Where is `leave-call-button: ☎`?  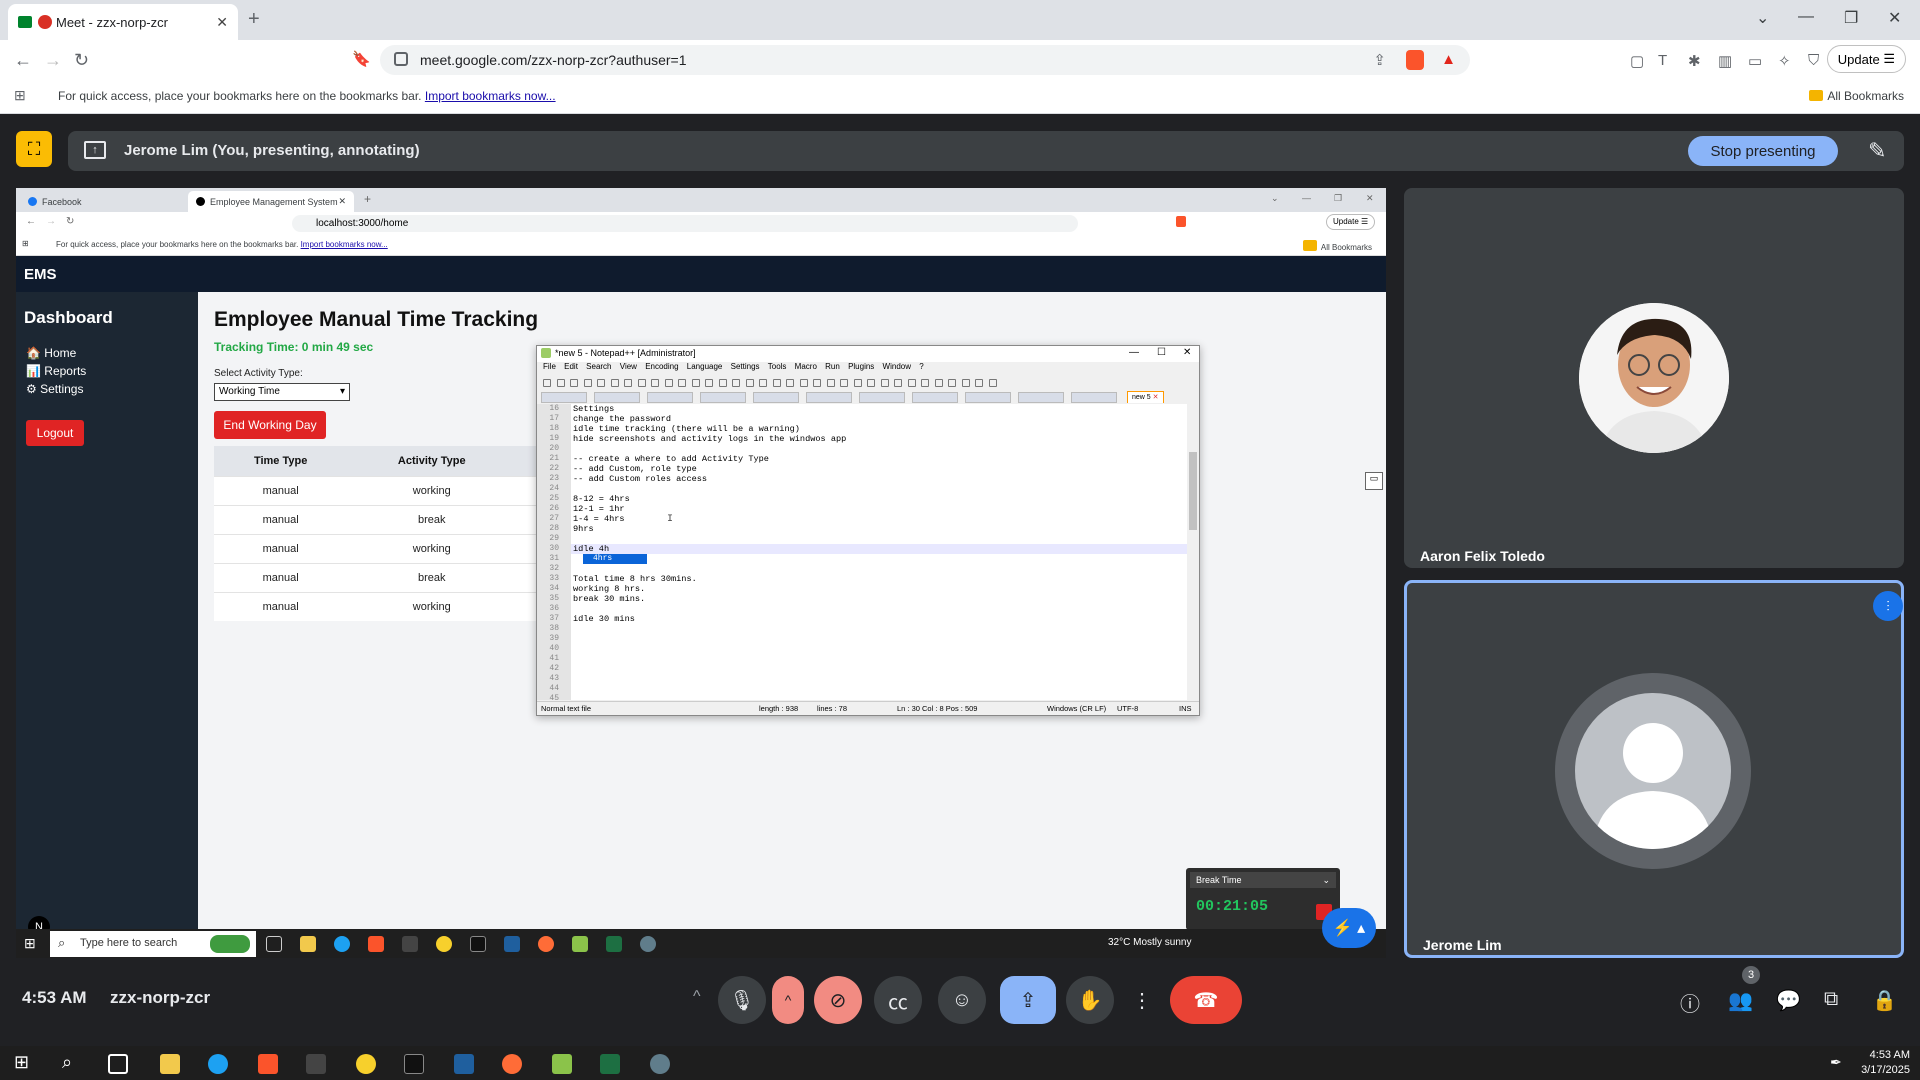
leave-call-button: ☎ is located at coordinates (1206, 1000).